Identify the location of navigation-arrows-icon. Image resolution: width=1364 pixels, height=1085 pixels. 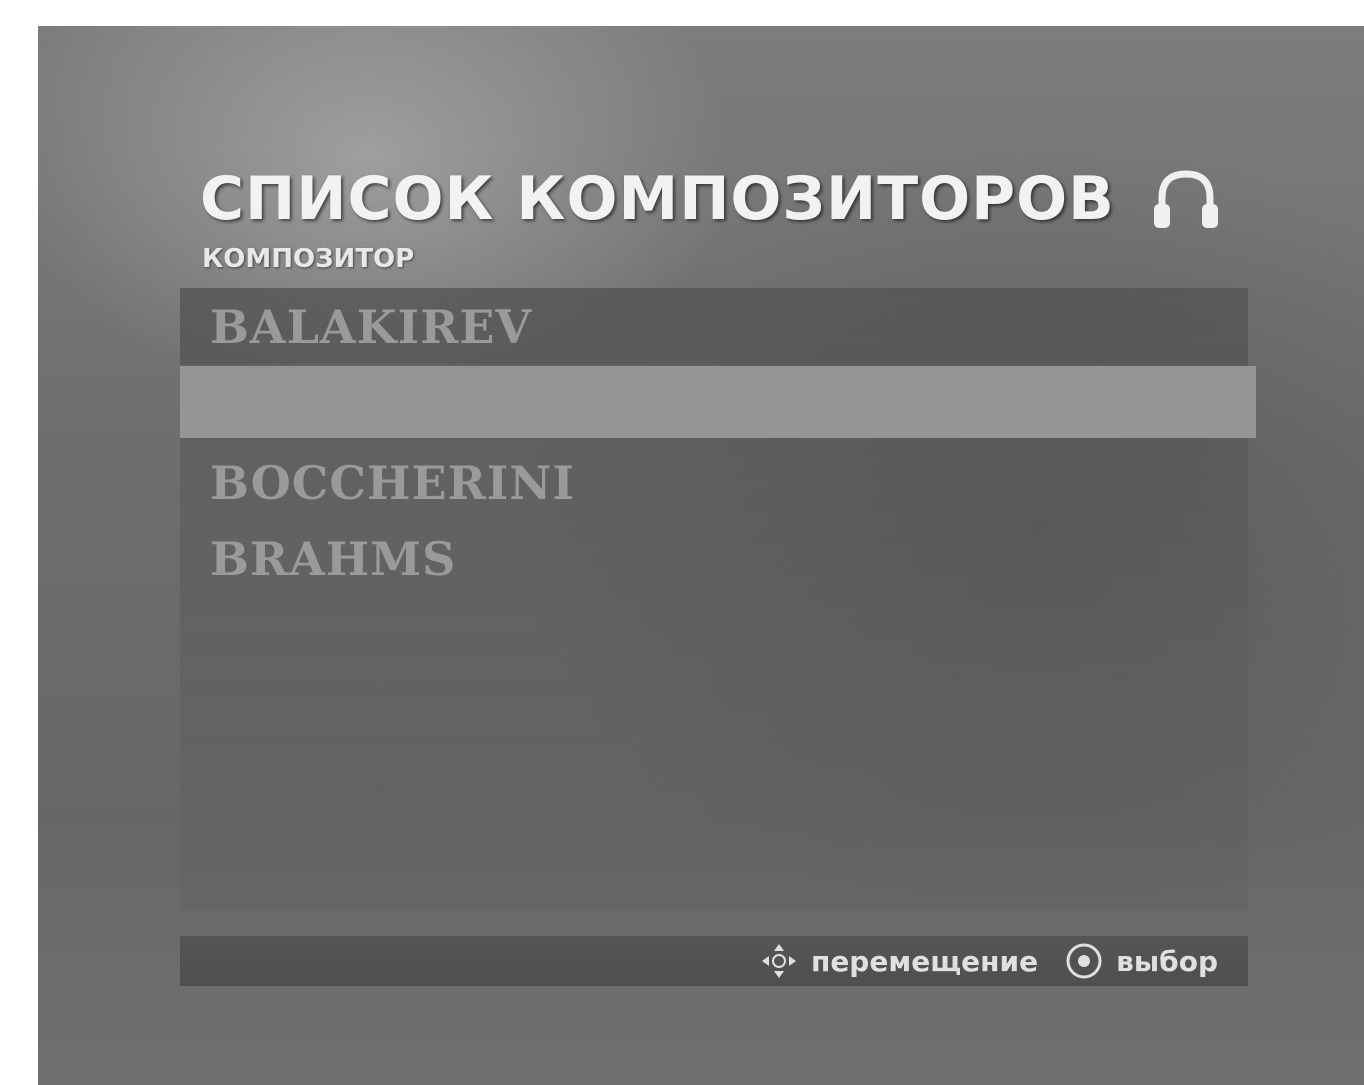
(779, 961).